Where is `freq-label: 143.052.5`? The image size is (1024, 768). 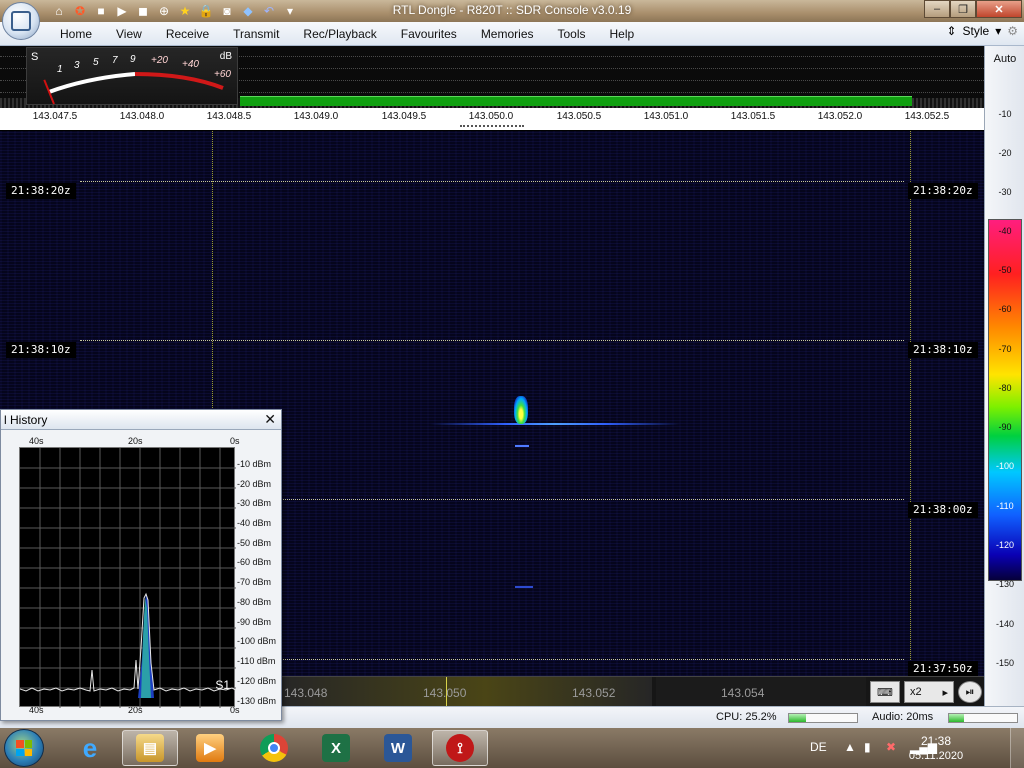
freq-label: 143.052.5 is located at coordinates (927, 116).